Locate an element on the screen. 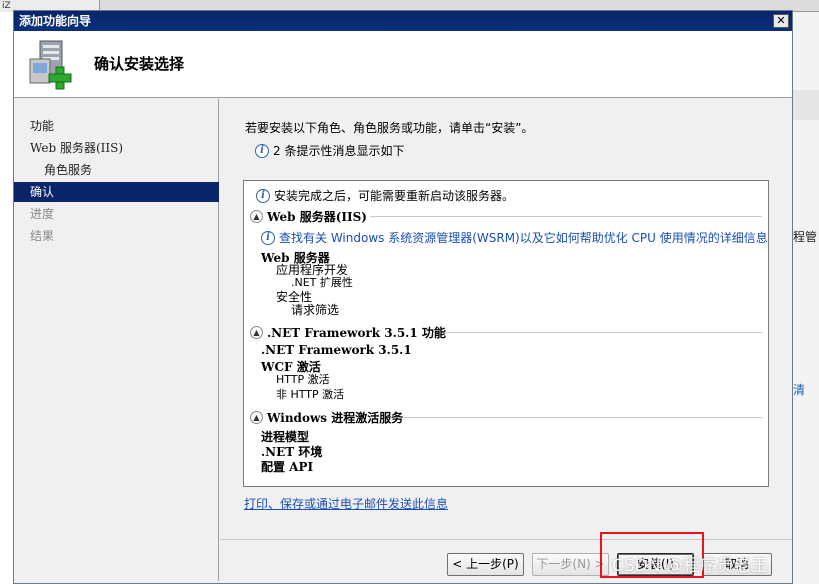 This screenshot has width=819, height=584. server-add-icon is located at coordinates (50, 65).